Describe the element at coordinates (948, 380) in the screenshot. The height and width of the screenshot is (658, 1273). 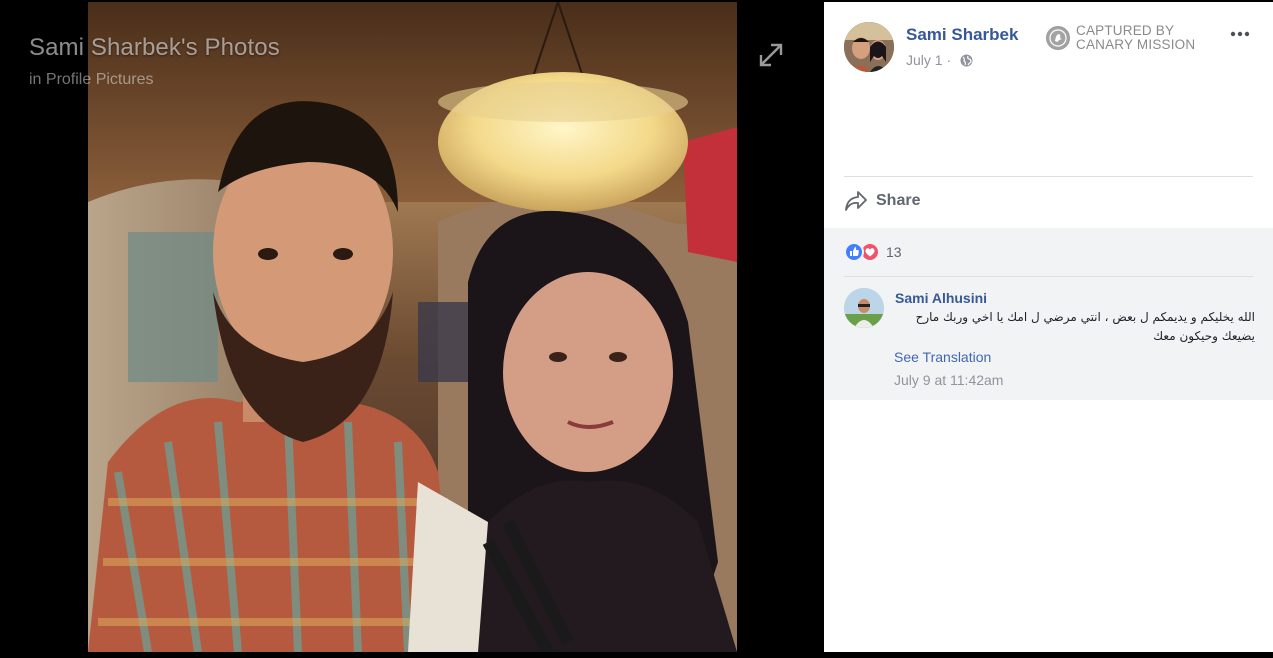
I see `comment-timestamp: July 9 at 11:42am` at that location.